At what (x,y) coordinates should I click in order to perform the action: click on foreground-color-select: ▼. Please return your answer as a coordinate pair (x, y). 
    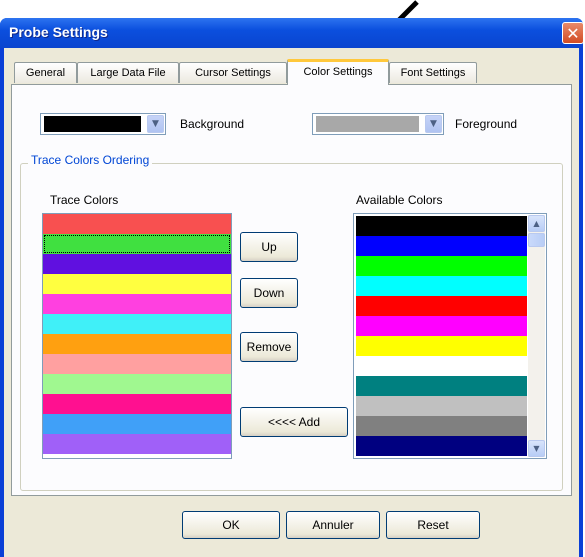
    Looking at the image, I should click on (378, 124).